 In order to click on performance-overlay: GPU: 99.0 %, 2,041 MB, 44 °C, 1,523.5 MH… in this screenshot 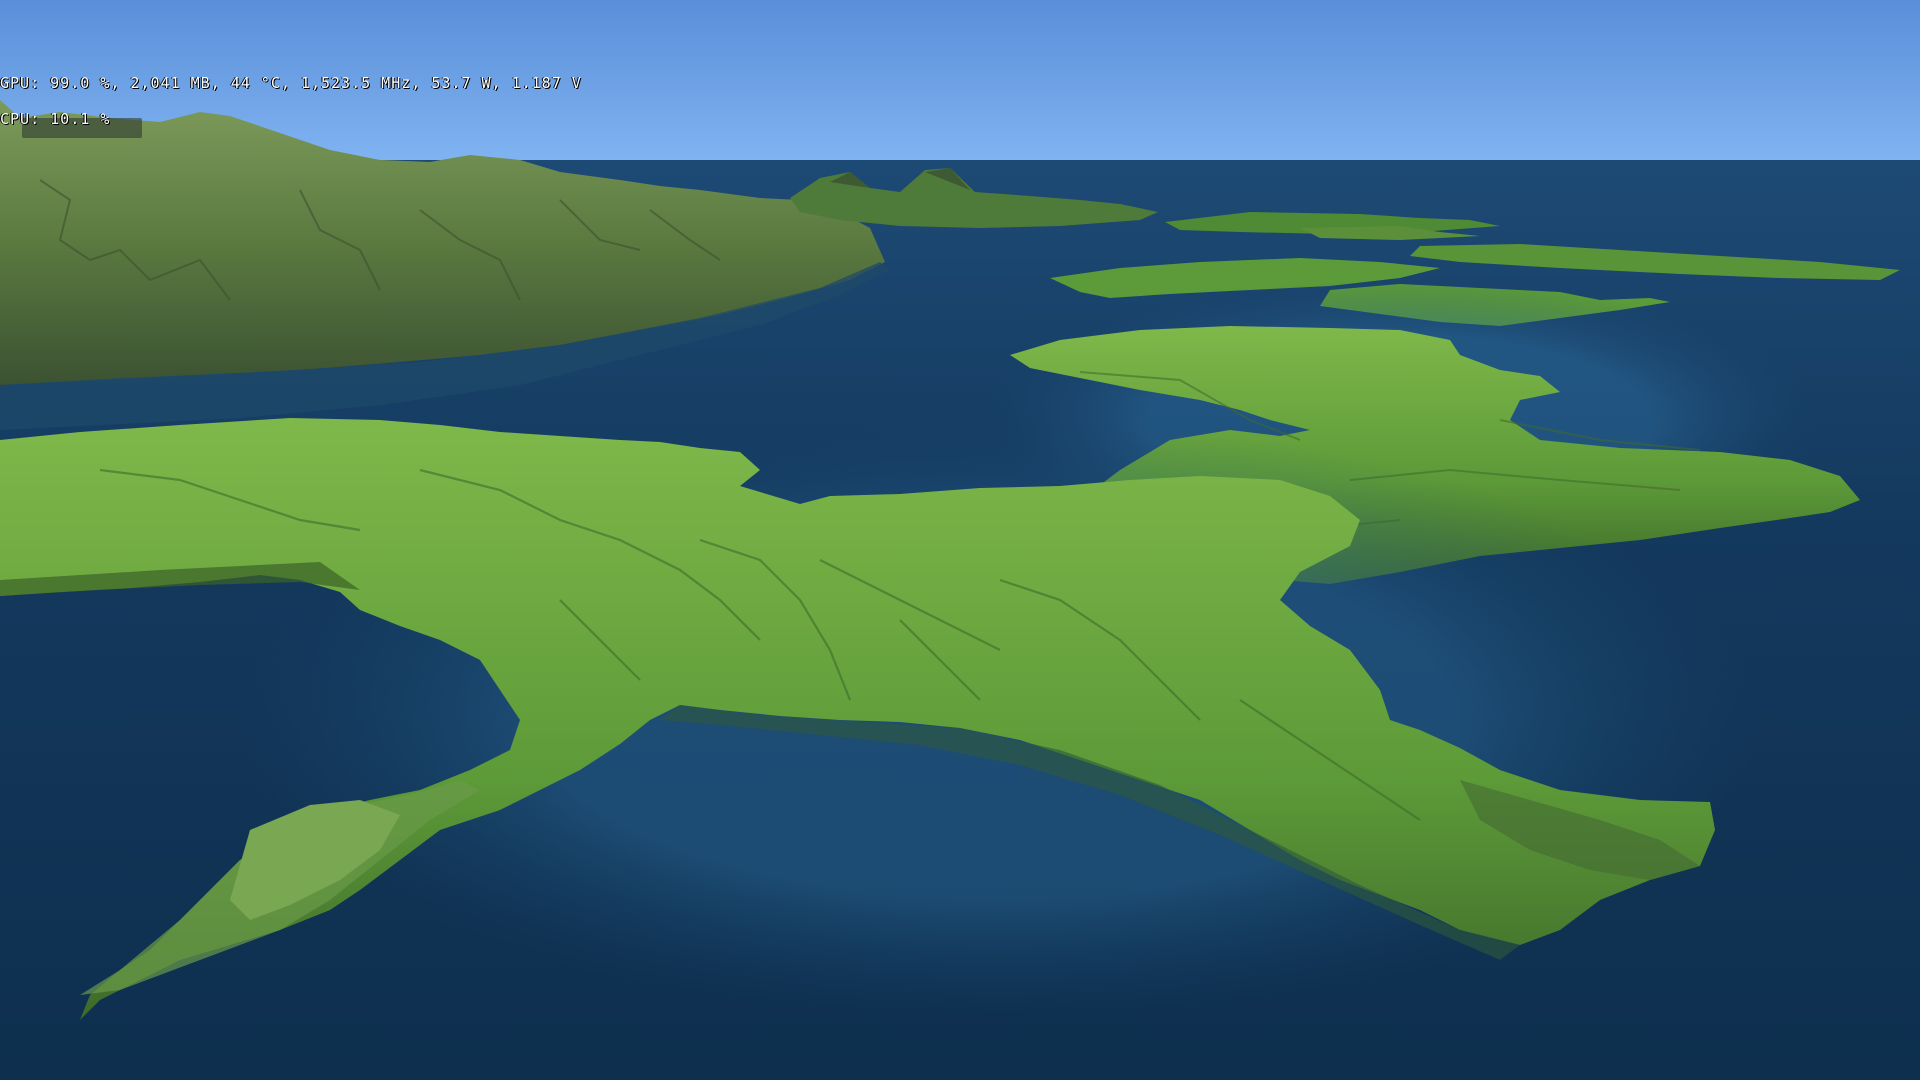, I will do `click(291, 95)`.